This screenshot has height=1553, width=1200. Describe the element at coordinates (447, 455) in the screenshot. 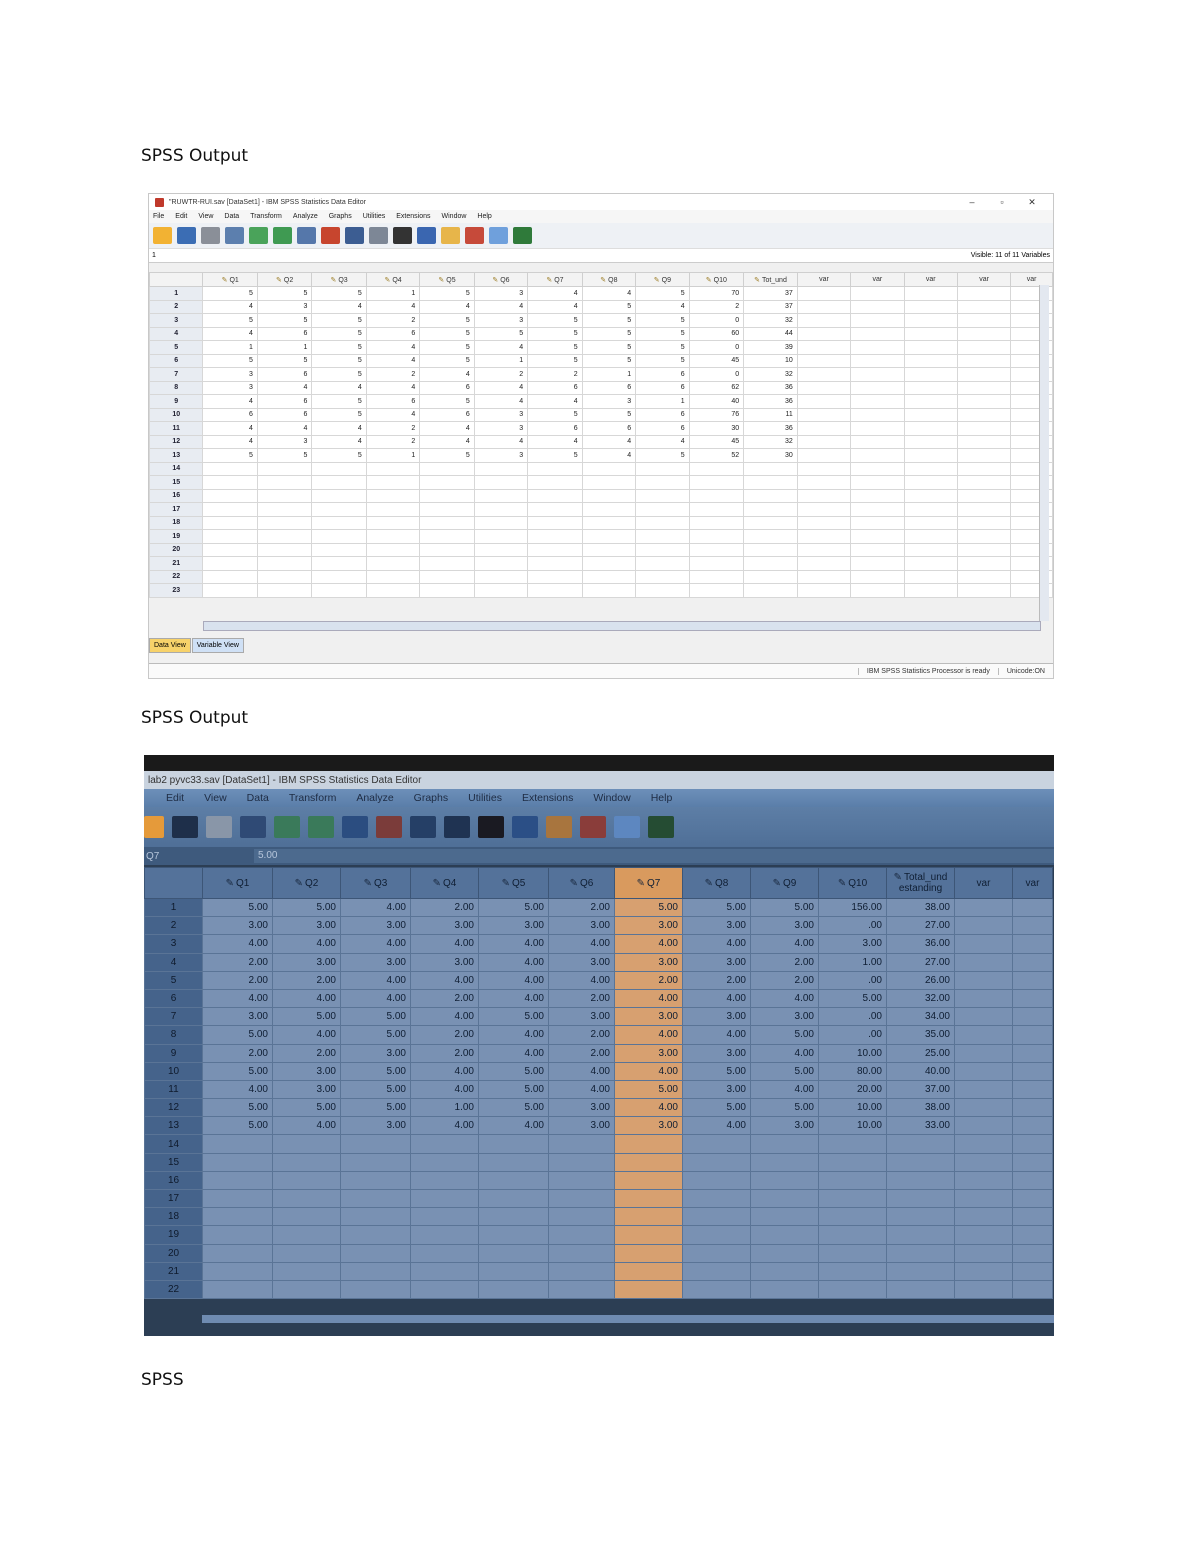

I see `data-cell: 5` at that location.